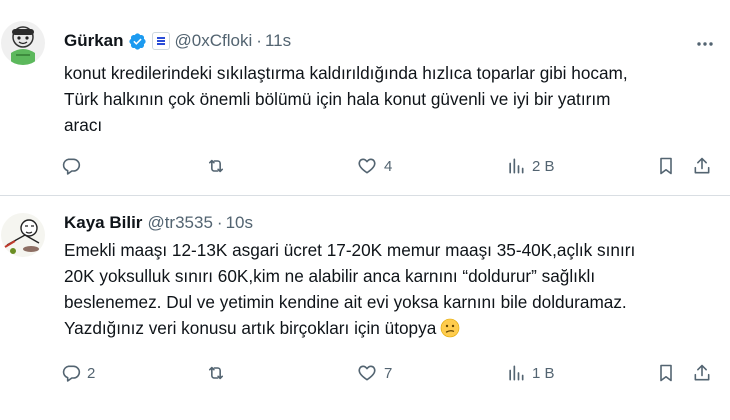  I want to click on verified-badge-icon, so click(137, 41).